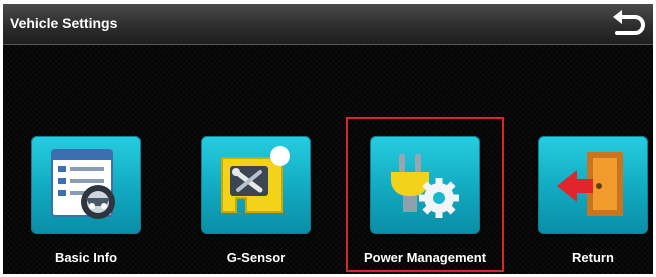  Describe the element at coordinates (255, 179) in the screenshot. I see `g-sensor-tools-icon` at that location.